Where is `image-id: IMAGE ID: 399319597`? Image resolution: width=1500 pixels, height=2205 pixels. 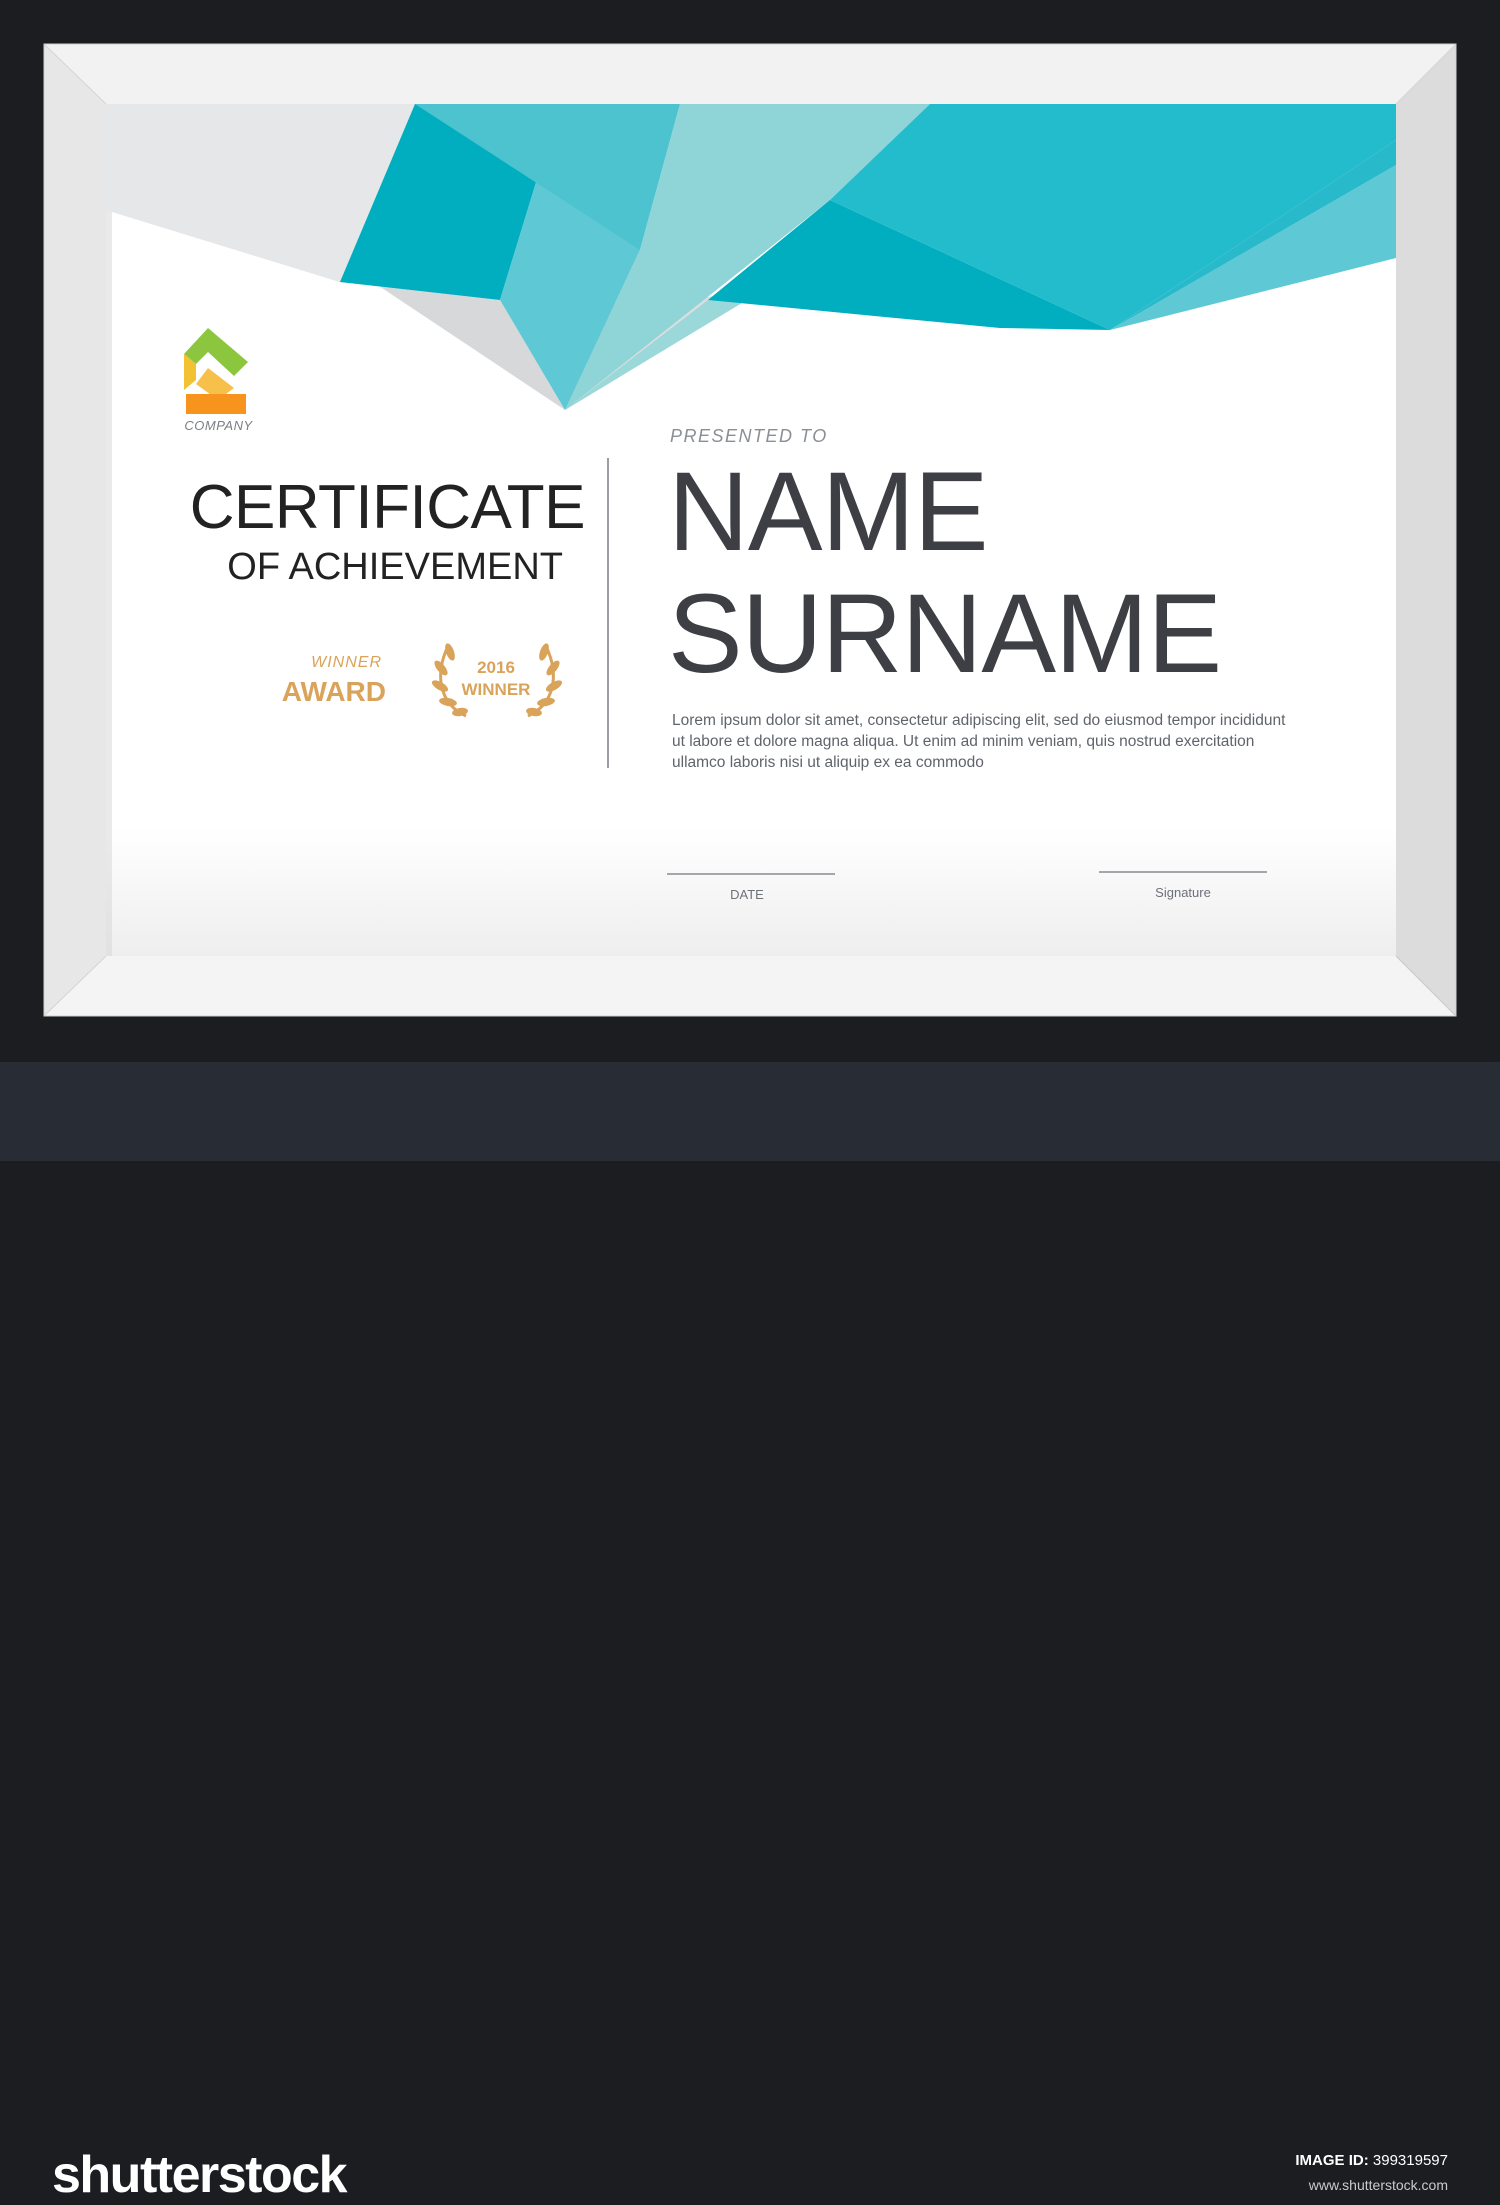
image-id: IMAGE ID: 399319597 is located at coordinates (1371, 2160).